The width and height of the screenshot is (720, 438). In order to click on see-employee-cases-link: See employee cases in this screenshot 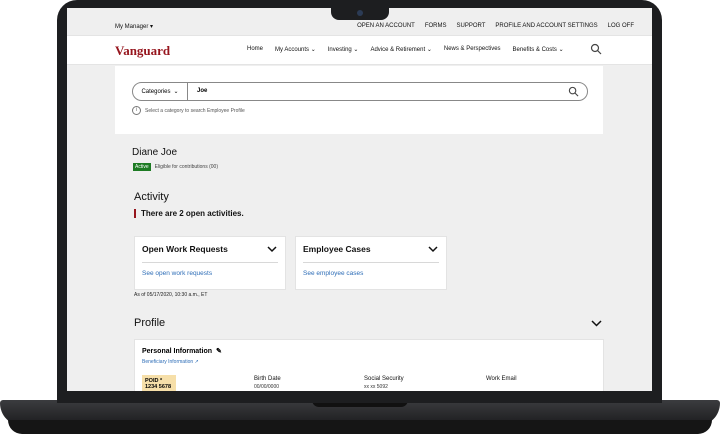, I will do `click(333, 273)`.